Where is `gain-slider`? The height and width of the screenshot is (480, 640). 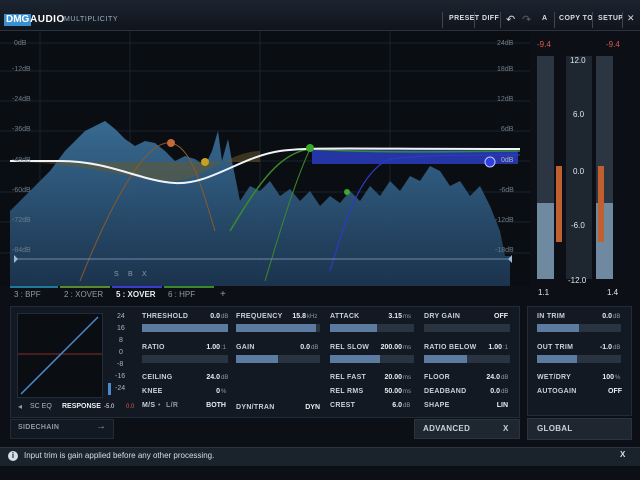
gain-slider is located at coordinates (278, 359).